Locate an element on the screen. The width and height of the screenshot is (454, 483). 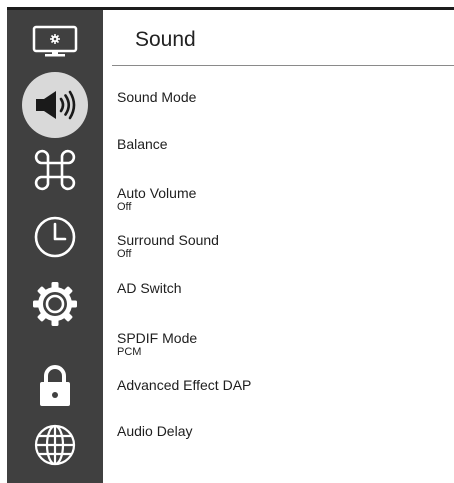
sidebar-item-network is located at coordinates (55, 445).